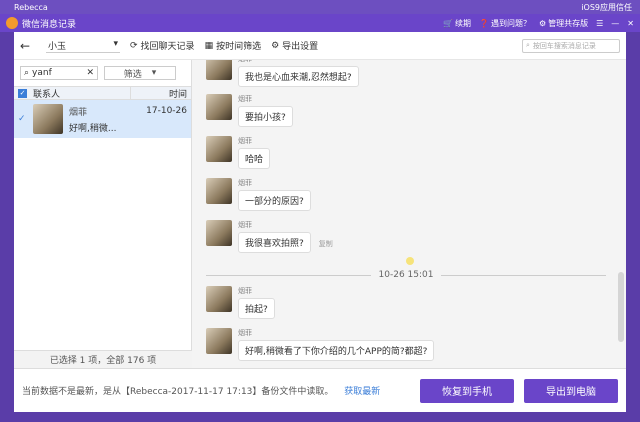 The width and height of the screenshot is (640, 422). I want to click on filter-dropdown: 筛选 ▾, so click(140, 73).